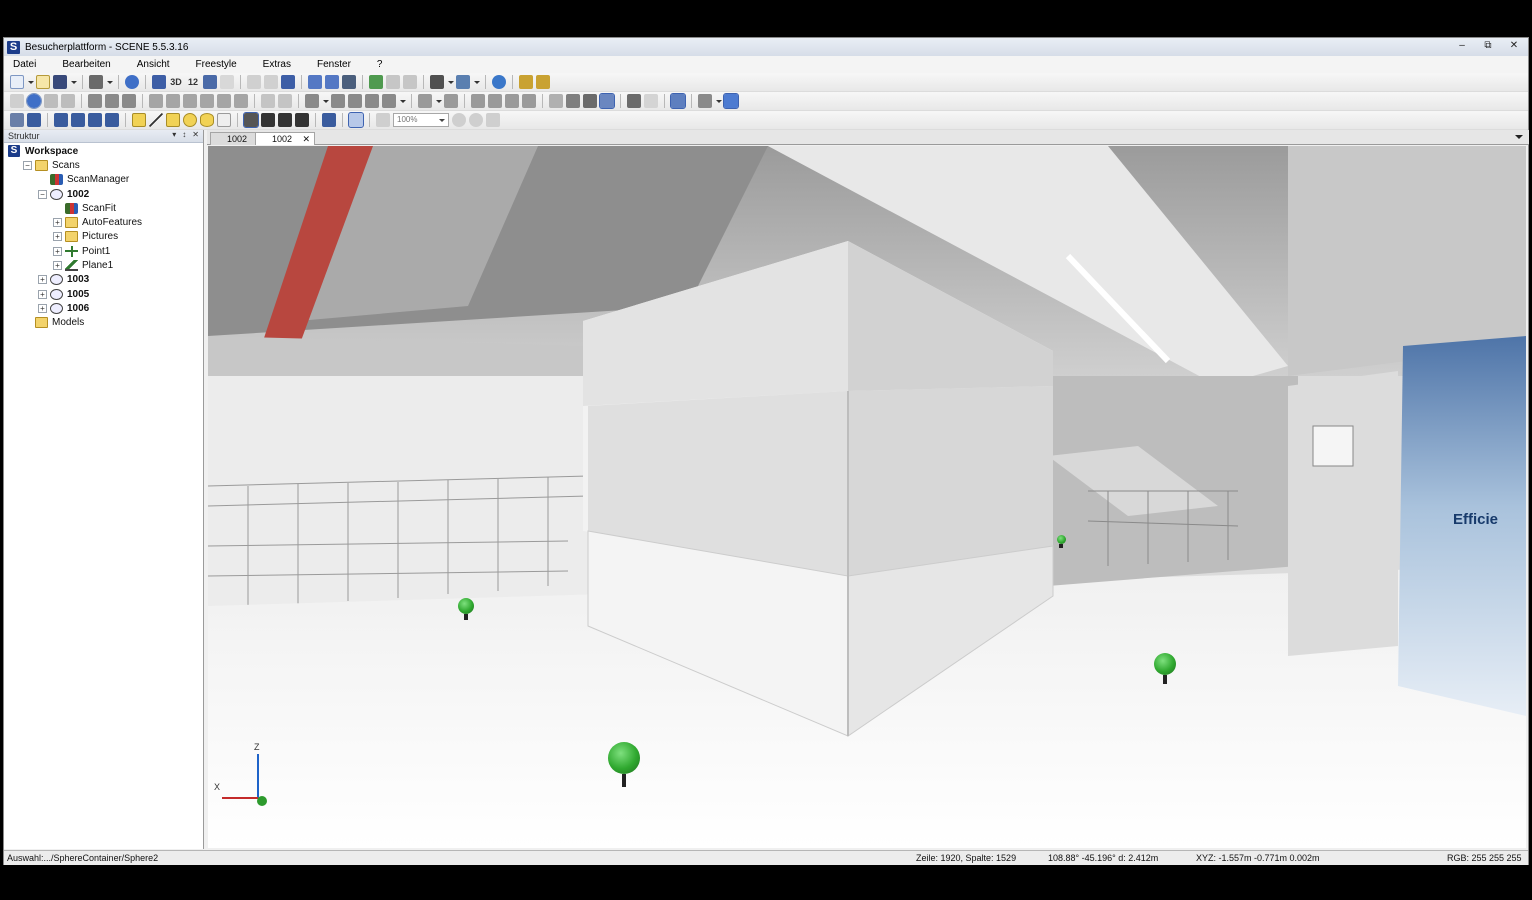 The height and width of the screenshot is (900, 1532). Describe the element at coordinates (60, 82) in the screenshot. I see `save-icon` at that location.